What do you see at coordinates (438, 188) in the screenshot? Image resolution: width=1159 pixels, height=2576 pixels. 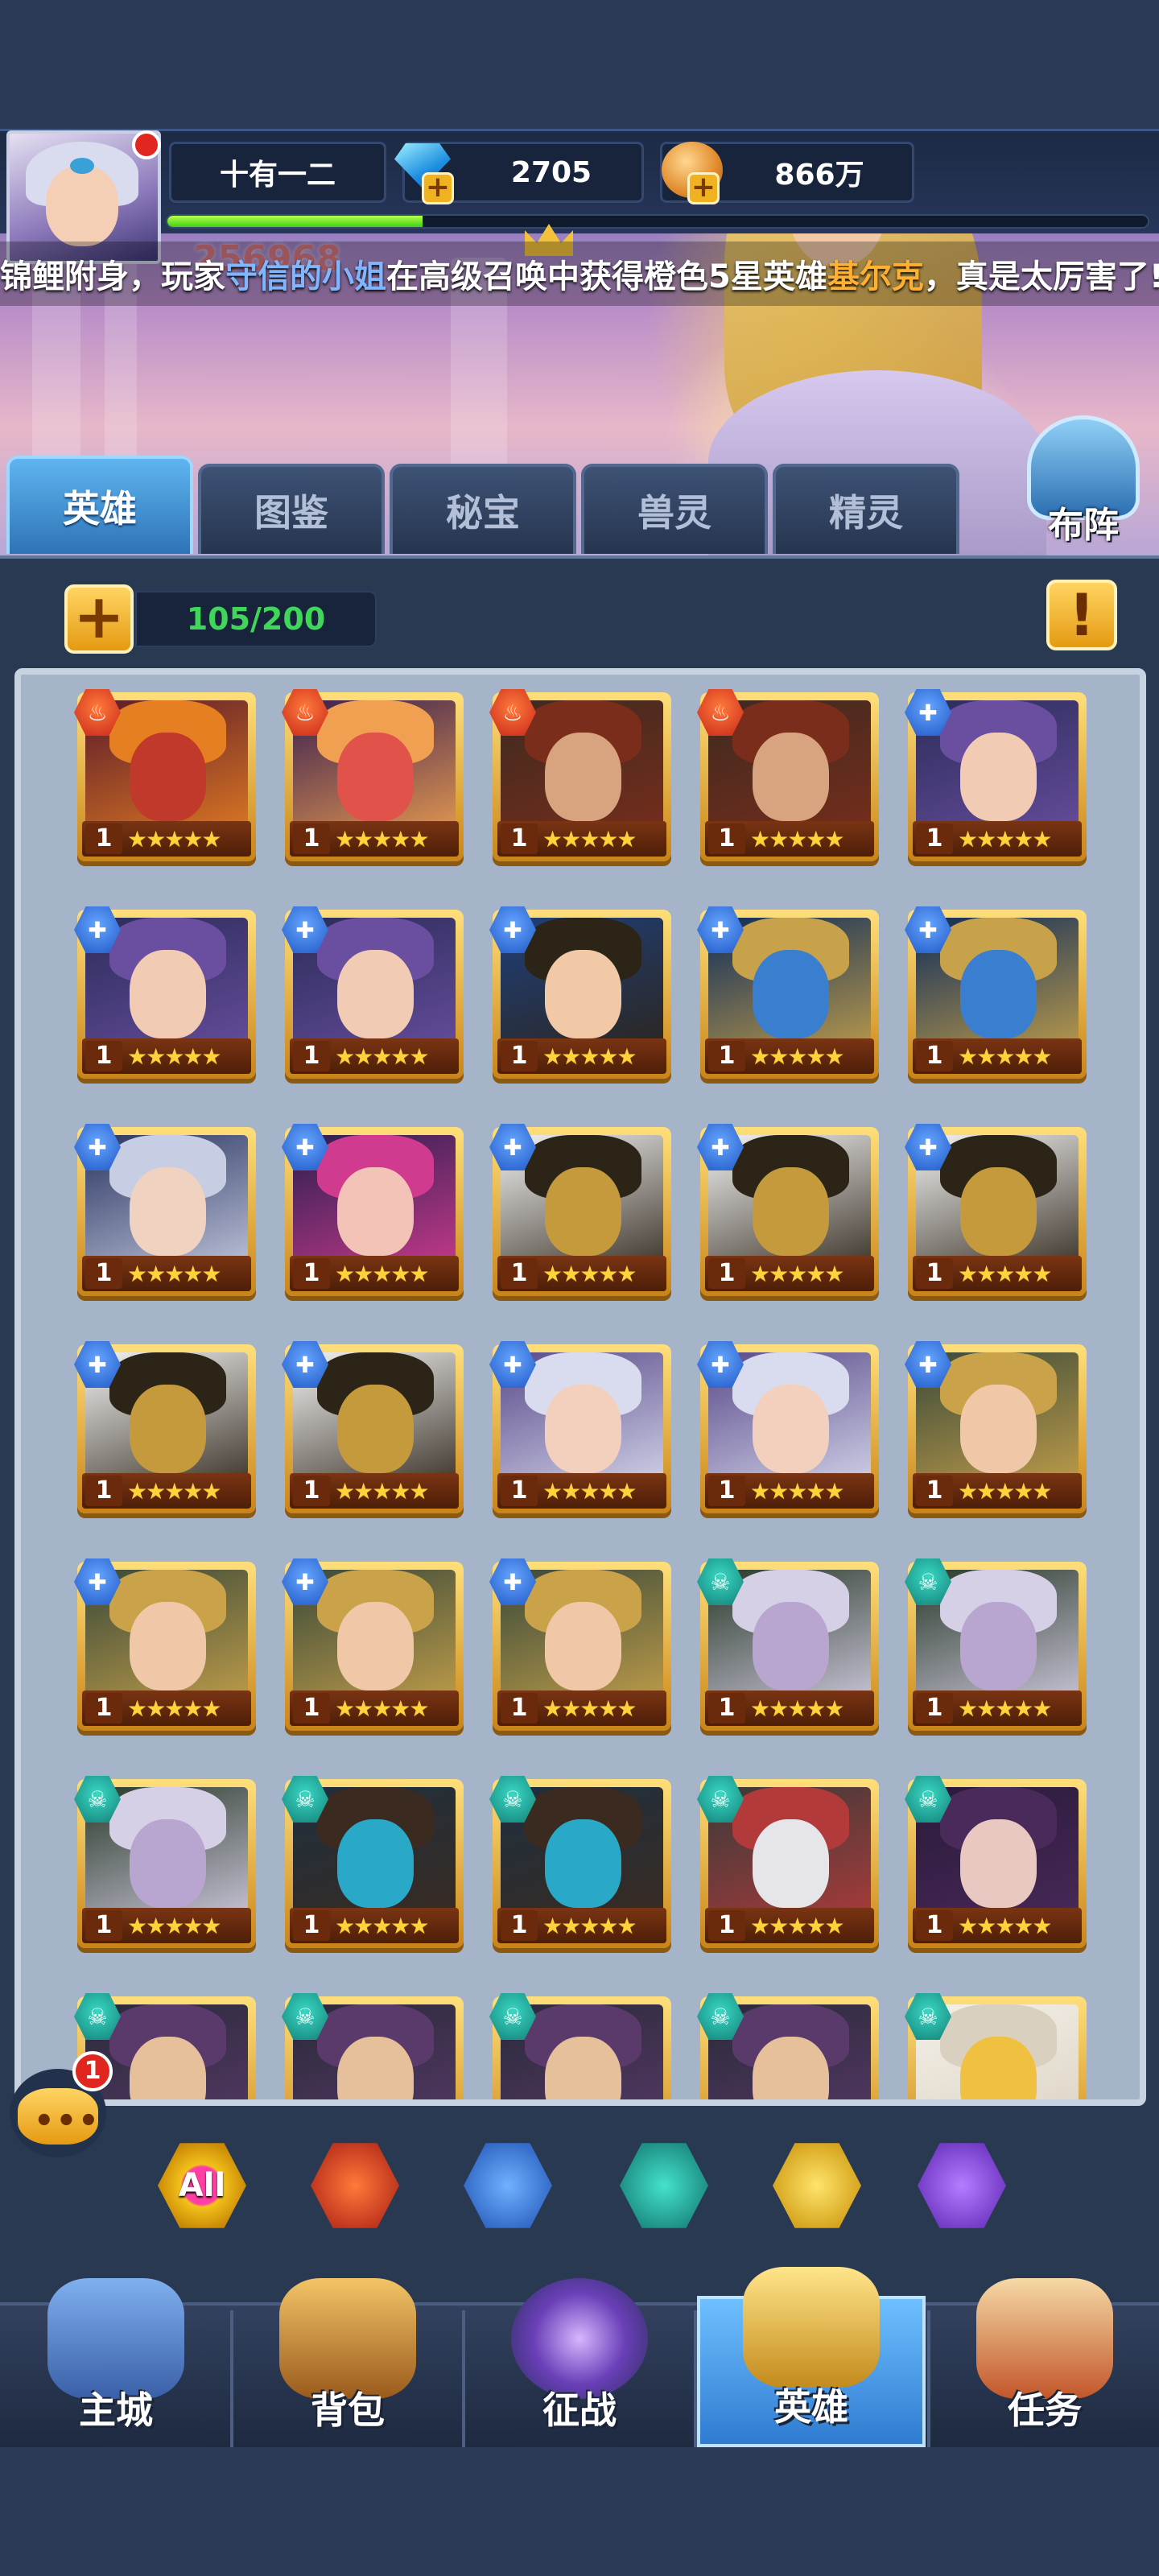 I see `add-gems-button: +` at bounding box center [438, 188].